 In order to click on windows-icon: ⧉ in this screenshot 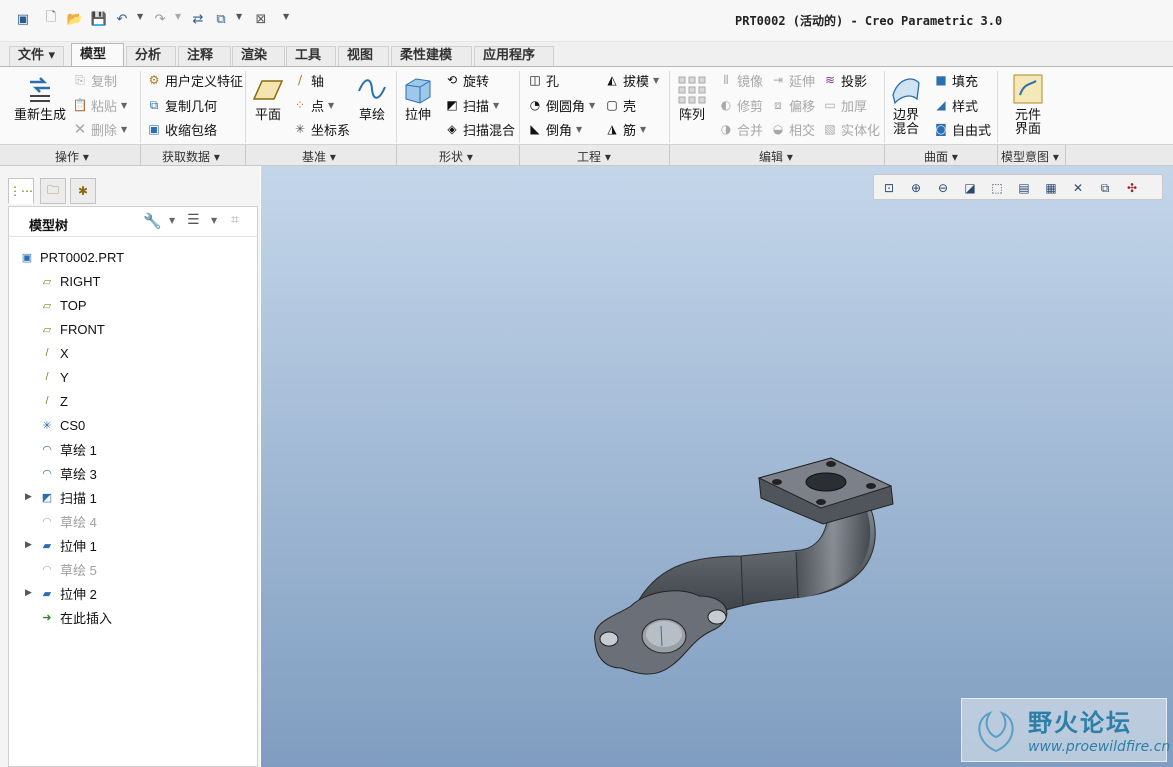, I will do `click(221, 19)`.